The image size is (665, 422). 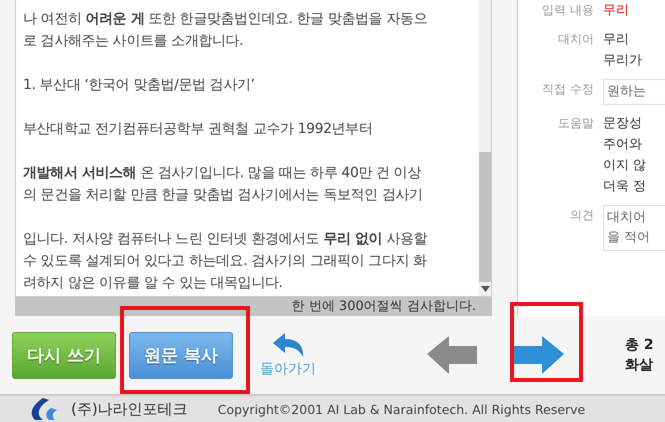 I want to click on text-line: 로 검사해주는 사이트를 소개합니다., so click(x=133, y=41).